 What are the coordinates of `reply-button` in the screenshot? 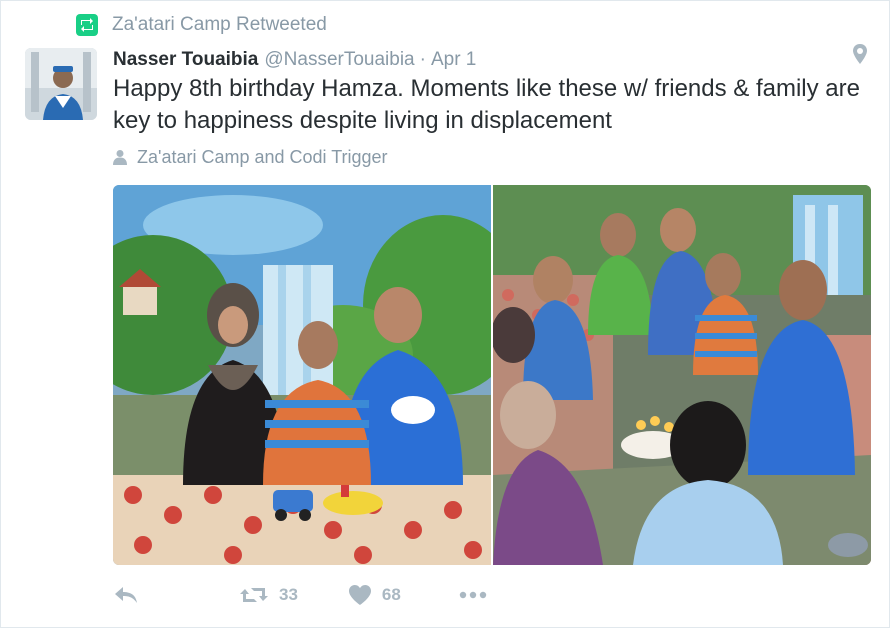 It's located at (131, 595).